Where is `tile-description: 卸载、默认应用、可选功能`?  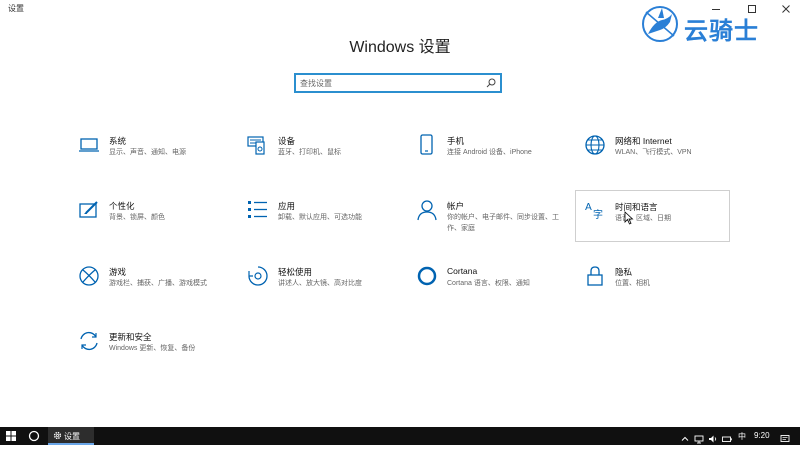 tile-description: 卸载、默认应用、可选功能 is located at coordinates (320, 217).